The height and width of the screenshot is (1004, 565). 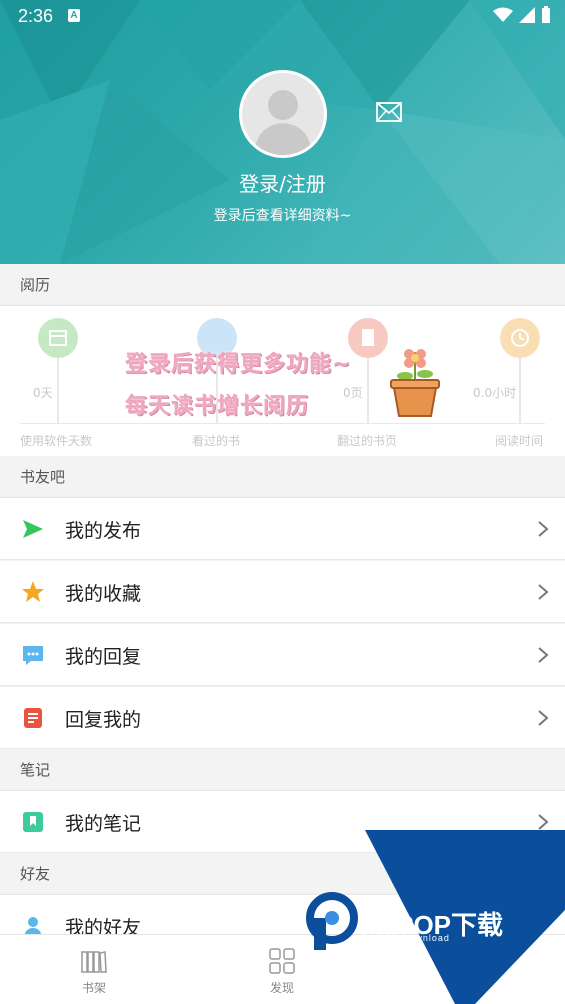 I want to click on section-friends: 好友, so click(x=282, y=874).